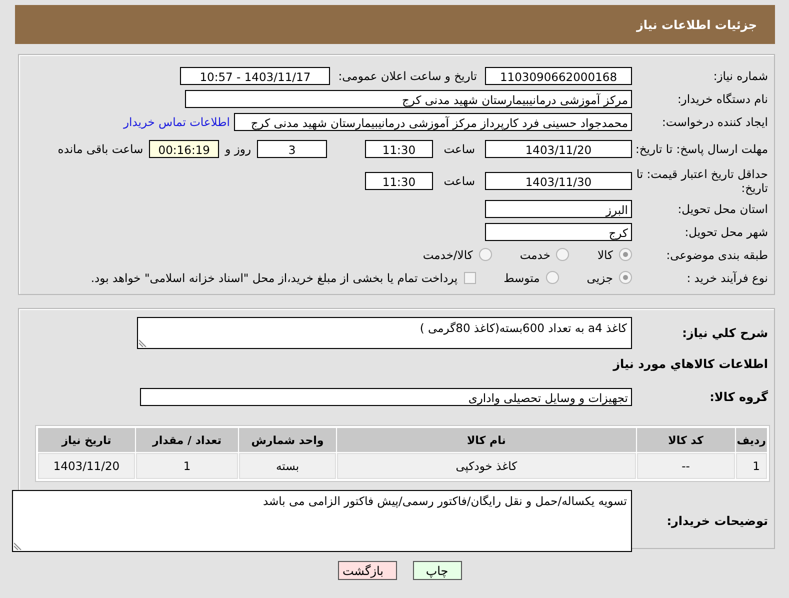  What do you see at coordinates (535, 255) in the screenshot?
I see `radio-label: خدمت` at bounding box center [535, 255].